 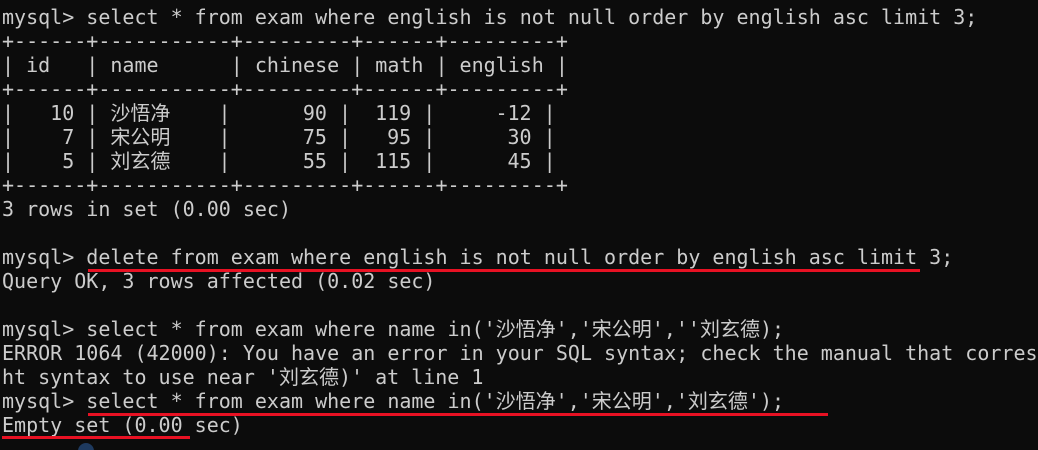 I want to click on result-status-line: Empty set (0.00 sec), so click(x=122, y=425).